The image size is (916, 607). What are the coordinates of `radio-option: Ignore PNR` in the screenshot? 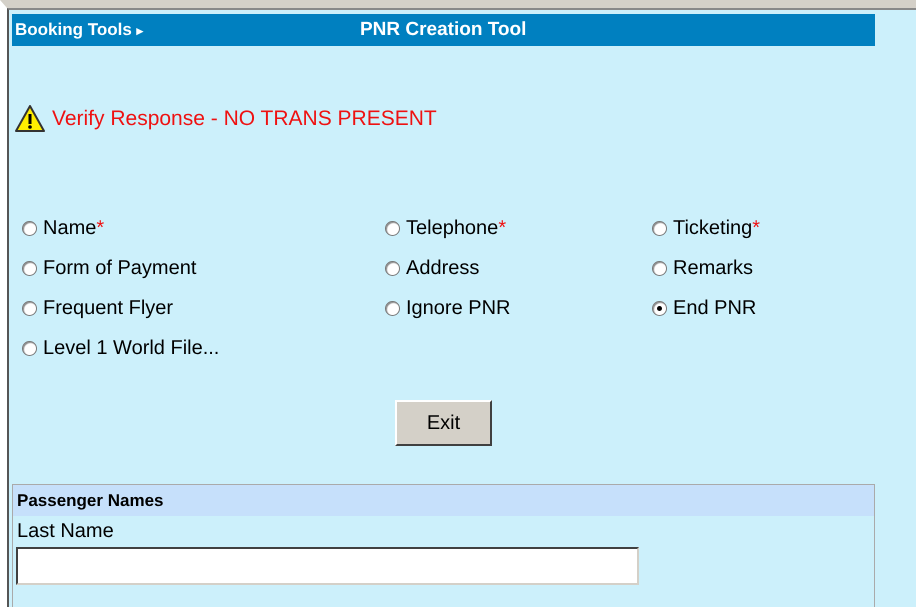 It's located at (518, 308).